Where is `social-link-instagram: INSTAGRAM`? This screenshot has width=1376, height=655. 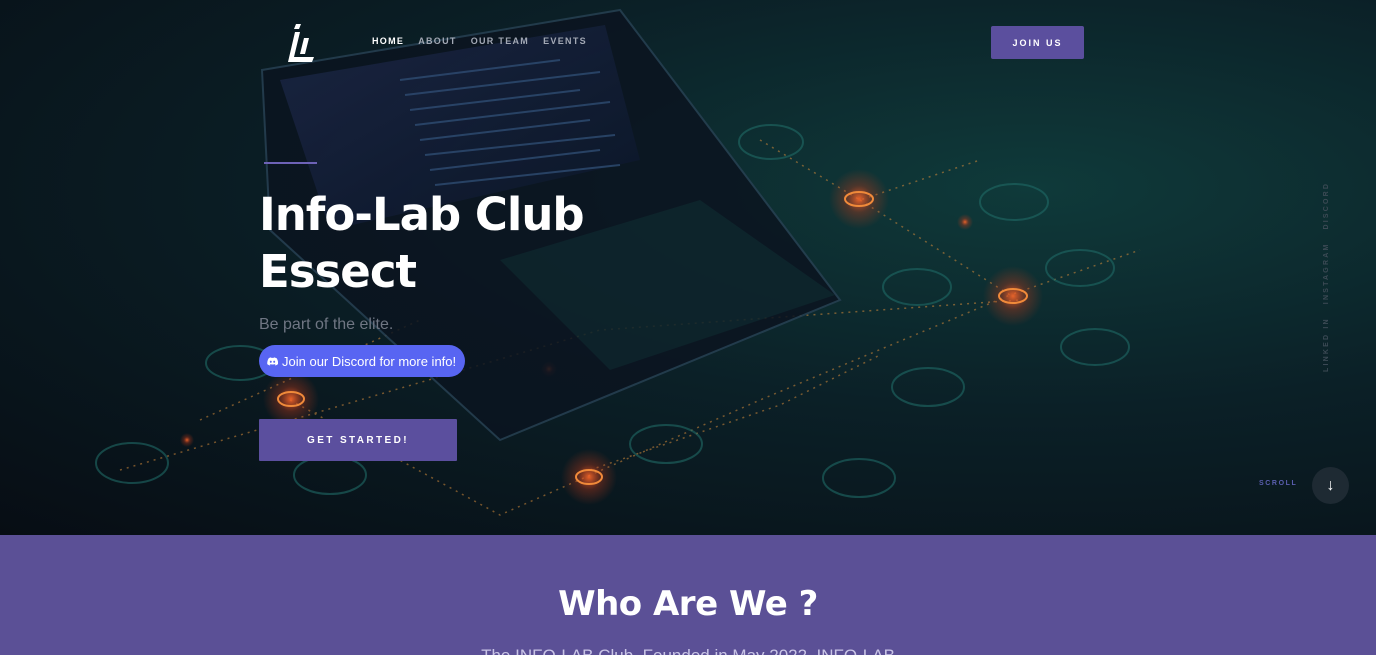 social-link-instagram: INSTAGRAM is located at coordinates (1326, 274).